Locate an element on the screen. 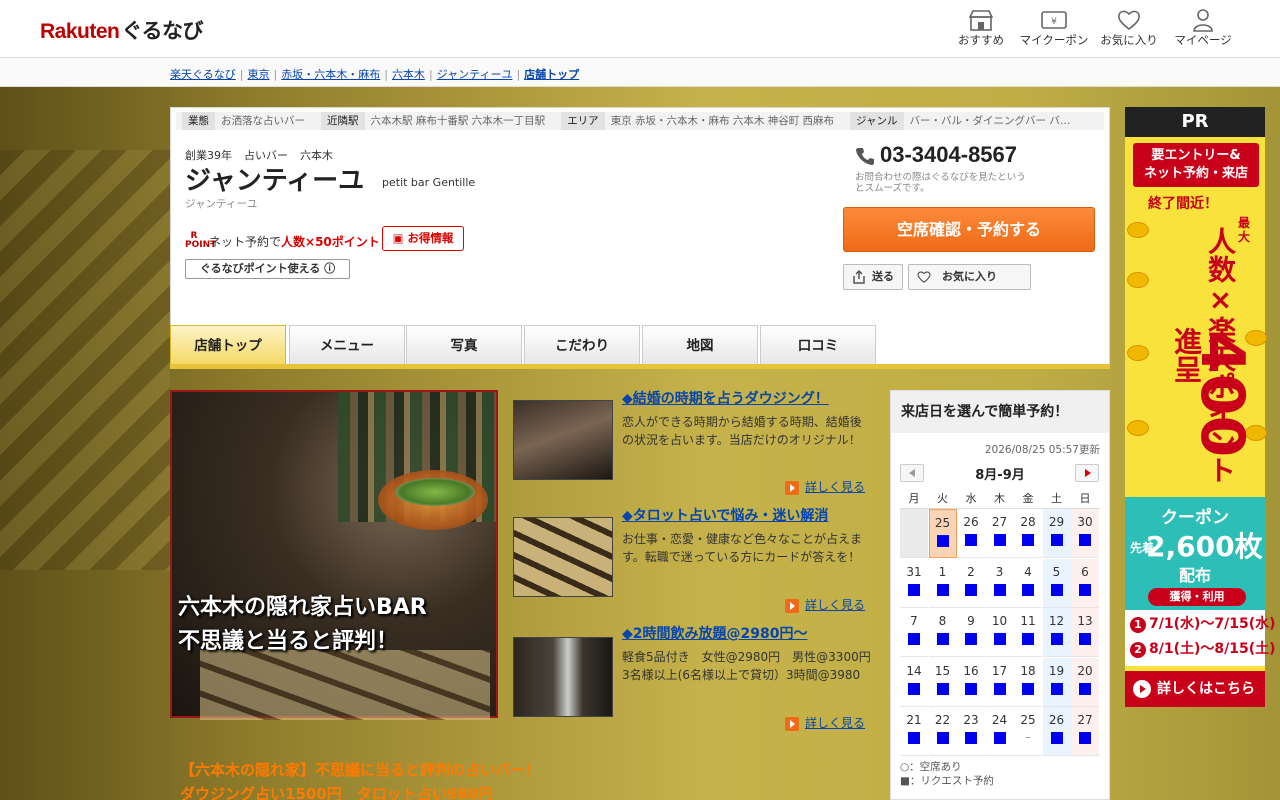 The height and width of the screenshot is (800, 1280). calendar-next-button is located at coordinates (1087, 473).